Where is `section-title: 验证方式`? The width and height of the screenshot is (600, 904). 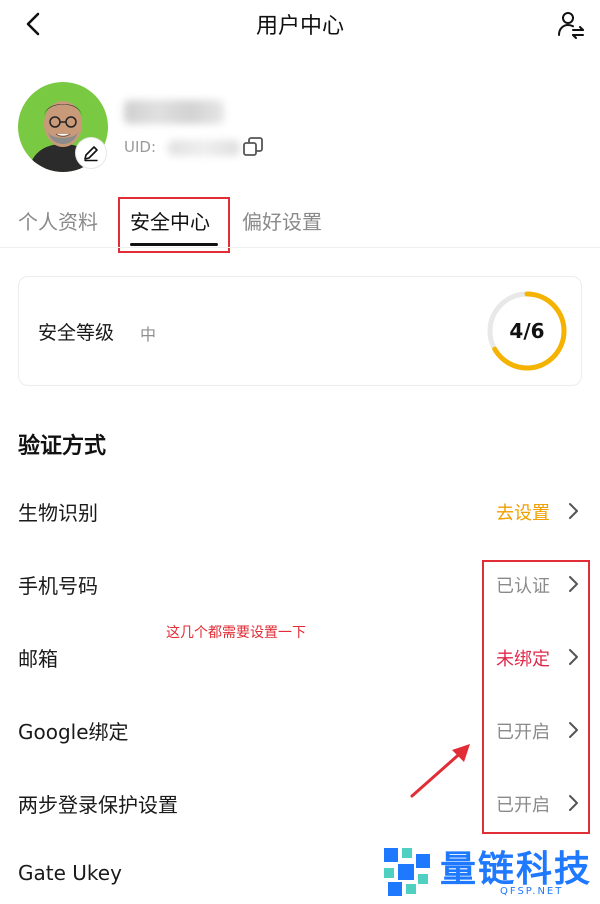 section-title: 验证方式 is located at coordinates (62, 446).